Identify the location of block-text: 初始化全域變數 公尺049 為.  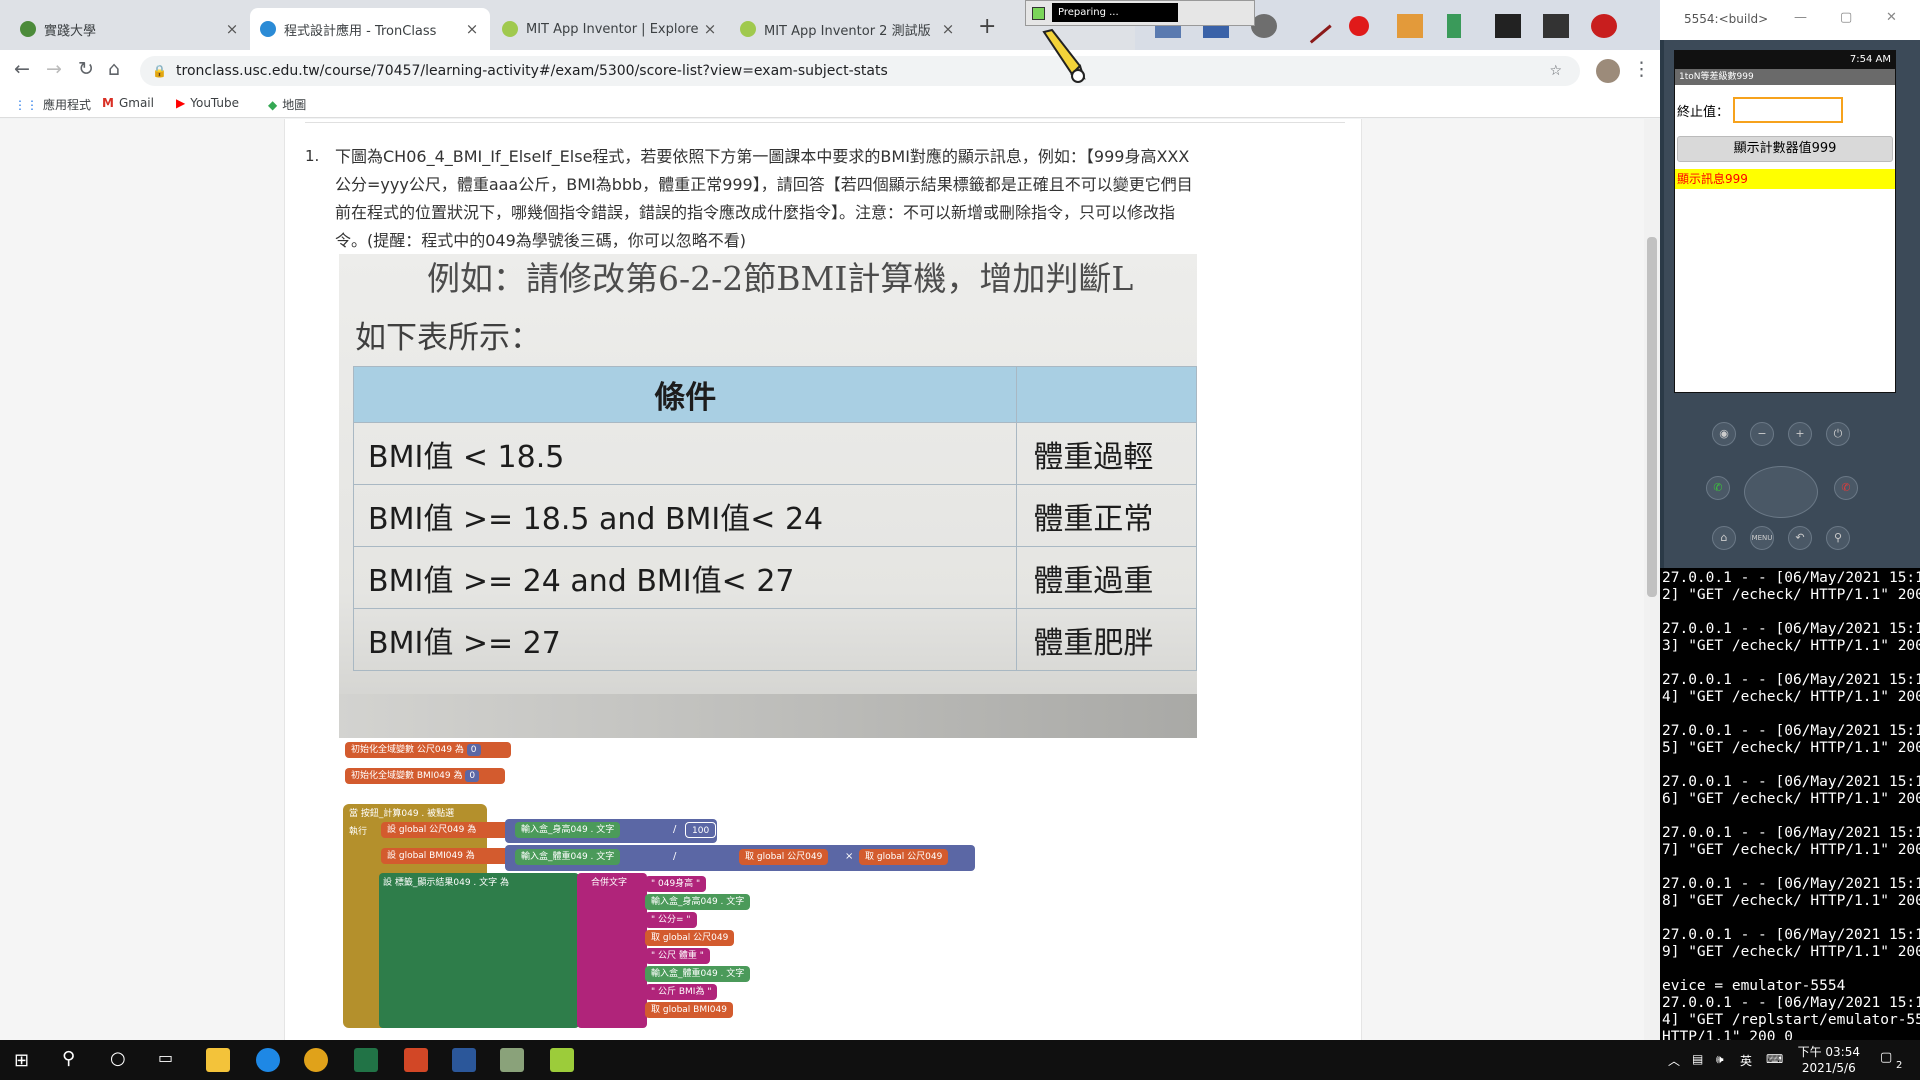
(407, 750).